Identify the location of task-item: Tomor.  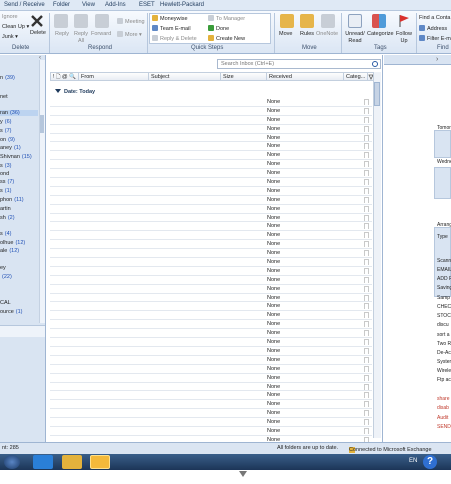
(444, 128).